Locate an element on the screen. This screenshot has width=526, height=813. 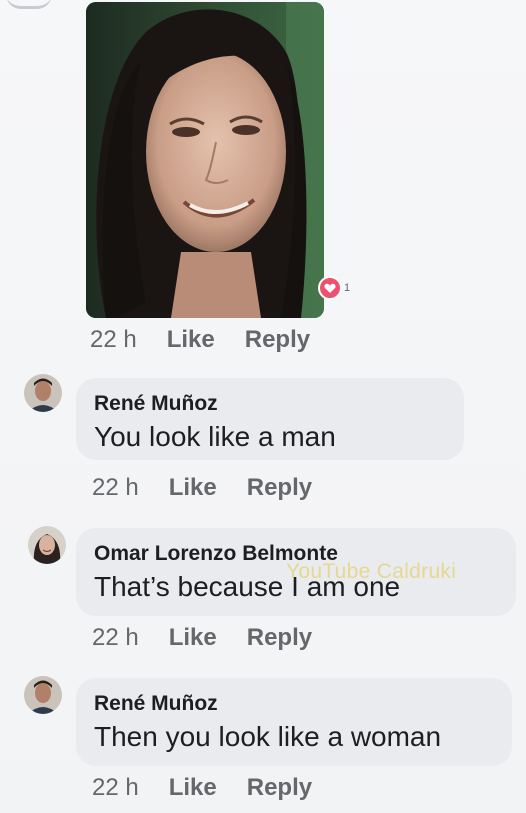
previous-comment-fragment is located at coordinates (35, 6).